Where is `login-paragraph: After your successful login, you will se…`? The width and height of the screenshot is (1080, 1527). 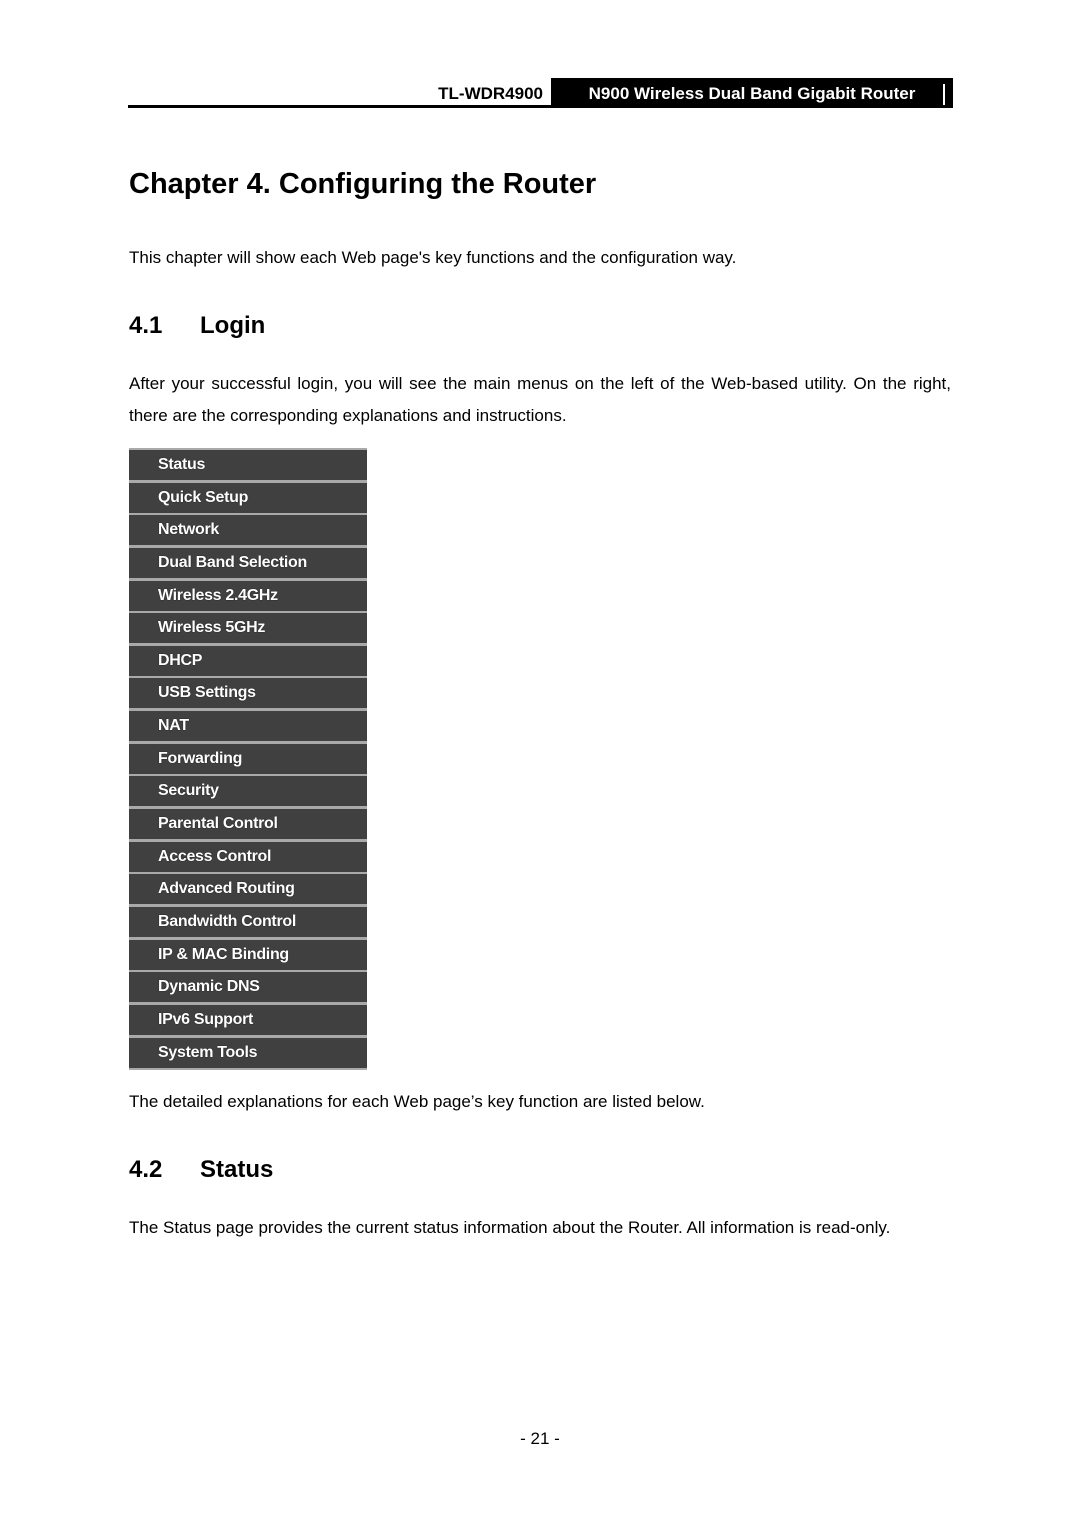
login-paragraph: After your successful login, you will se… is located at coordinates (540, 399).